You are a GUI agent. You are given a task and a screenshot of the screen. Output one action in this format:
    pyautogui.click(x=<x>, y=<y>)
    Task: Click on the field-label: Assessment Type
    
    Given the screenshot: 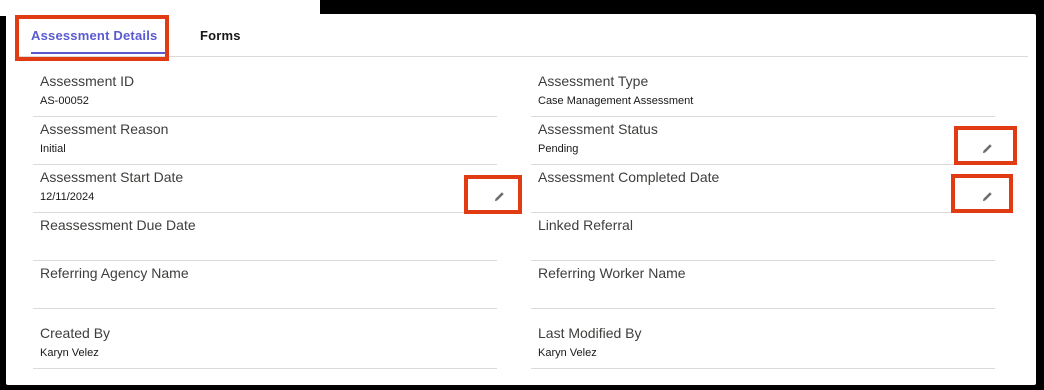 What is the action you would take?
    pyautogui.click(x=593, y=81)
    